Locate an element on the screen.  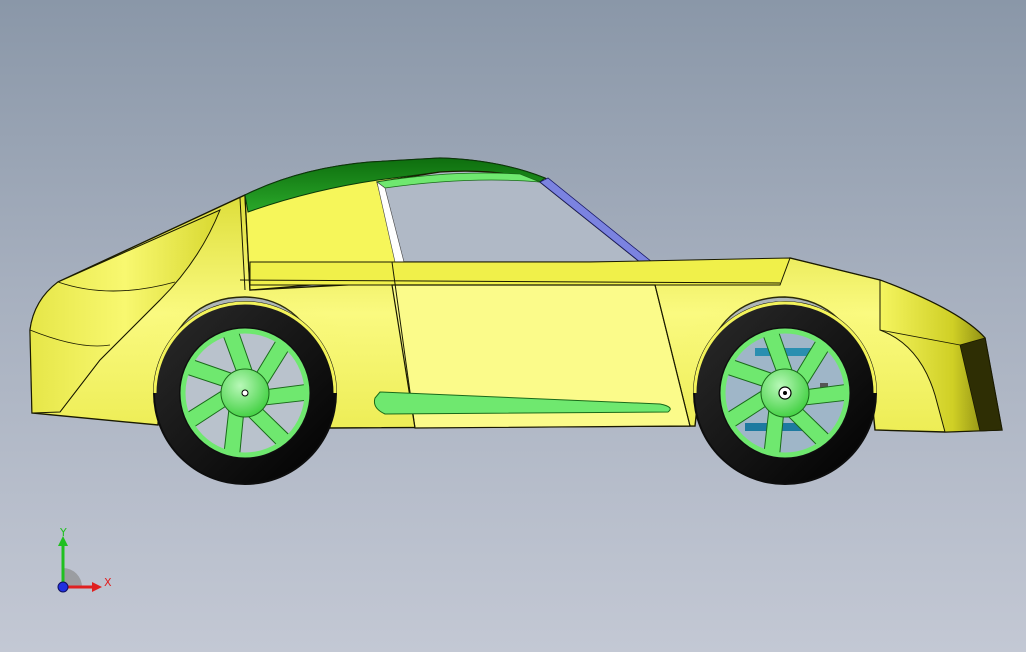
triad-x-label: X is located at coordinates (108, 582).